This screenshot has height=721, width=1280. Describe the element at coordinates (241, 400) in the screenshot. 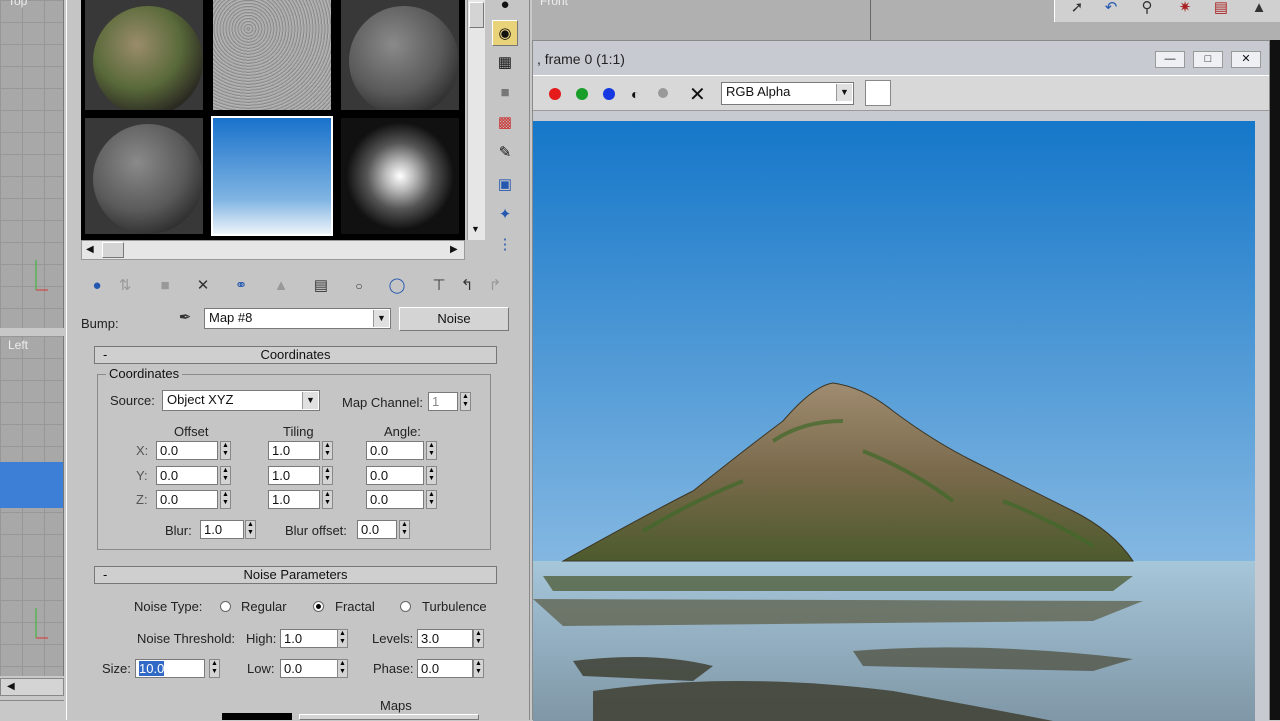

I see `source-dropdown: Object XYZ ▼` at that location.